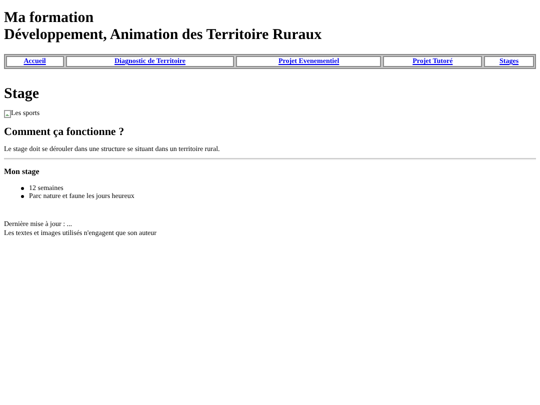 The height and width of the screenshot is (405, 540). What do you see at coordinates (7, 114) in the screenshot?
I see `broken-image-icon` at bounding box center [7, 114].